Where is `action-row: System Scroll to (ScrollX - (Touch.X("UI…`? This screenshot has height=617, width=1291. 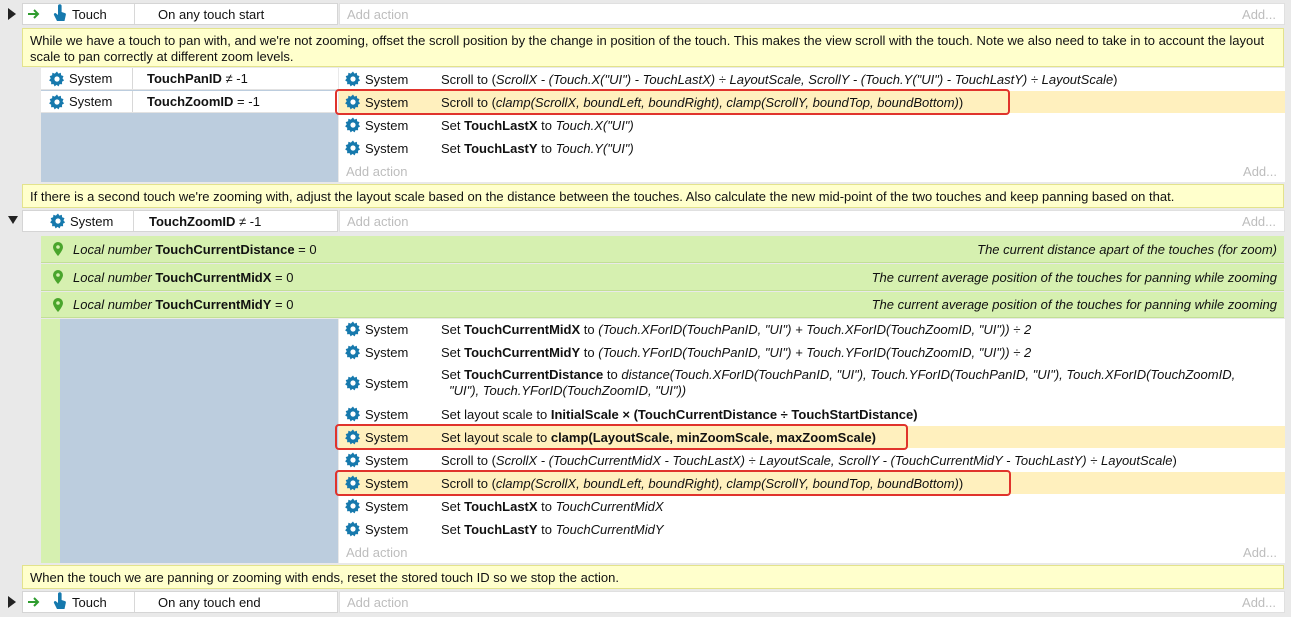
action-row: System Scroll to (ScrollX - (Touch.X("UI… is located at coordinates (812, 79).